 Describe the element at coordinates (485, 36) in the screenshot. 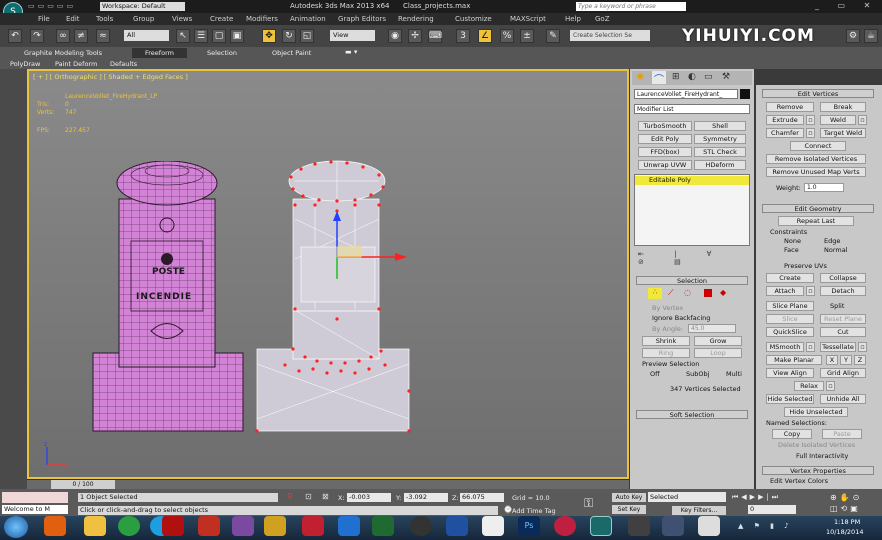

I see `angle-snap-icon: ∠` at that location.